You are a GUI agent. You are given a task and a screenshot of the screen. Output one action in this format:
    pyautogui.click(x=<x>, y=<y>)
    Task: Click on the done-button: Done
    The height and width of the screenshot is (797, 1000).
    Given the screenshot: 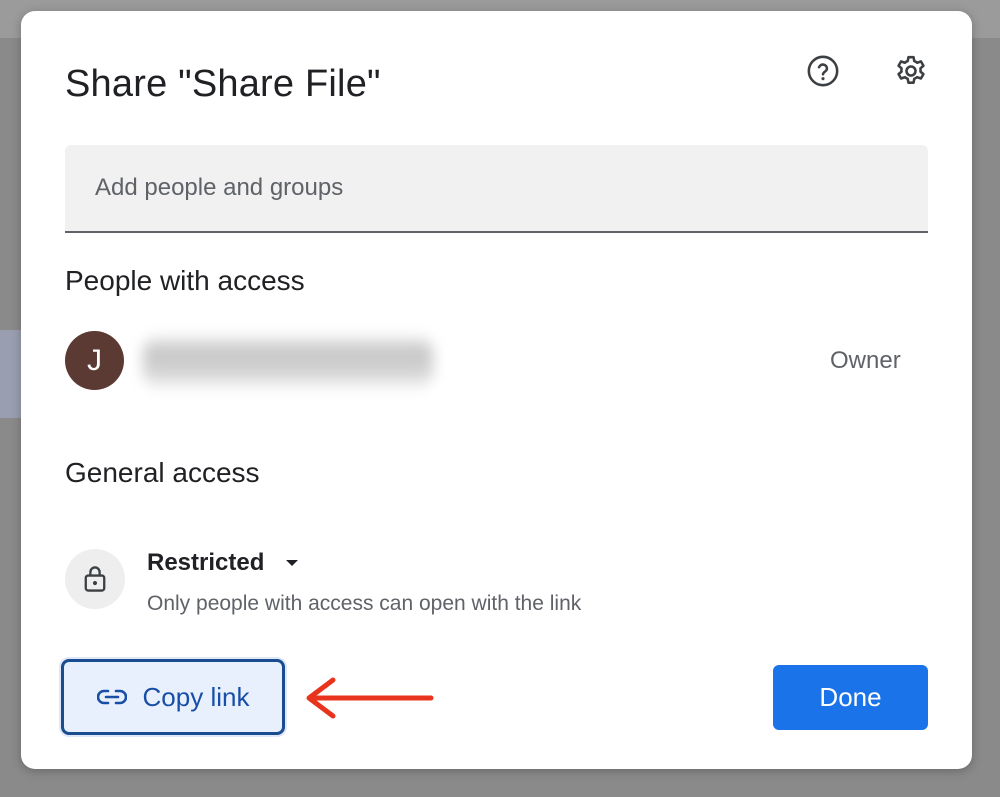 What is the action you would take?
    pyautogui.click(x=850, y=697)
    